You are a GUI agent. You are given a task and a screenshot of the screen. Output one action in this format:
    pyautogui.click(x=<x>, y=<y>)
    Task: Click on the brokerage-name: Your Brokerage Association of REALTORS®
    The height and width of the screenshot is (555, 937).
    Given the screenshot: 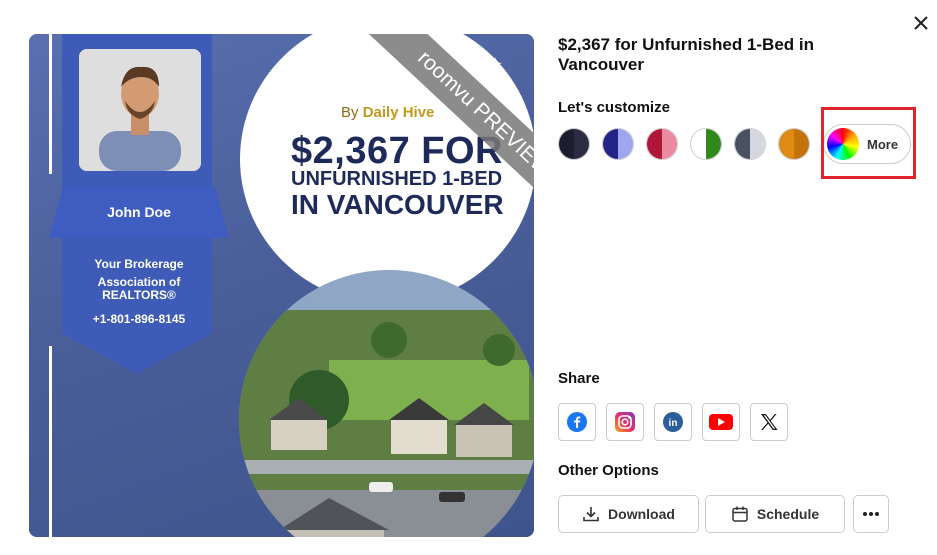 What is the action you would take?
    pyautogui.click(x=139, y=280)
    